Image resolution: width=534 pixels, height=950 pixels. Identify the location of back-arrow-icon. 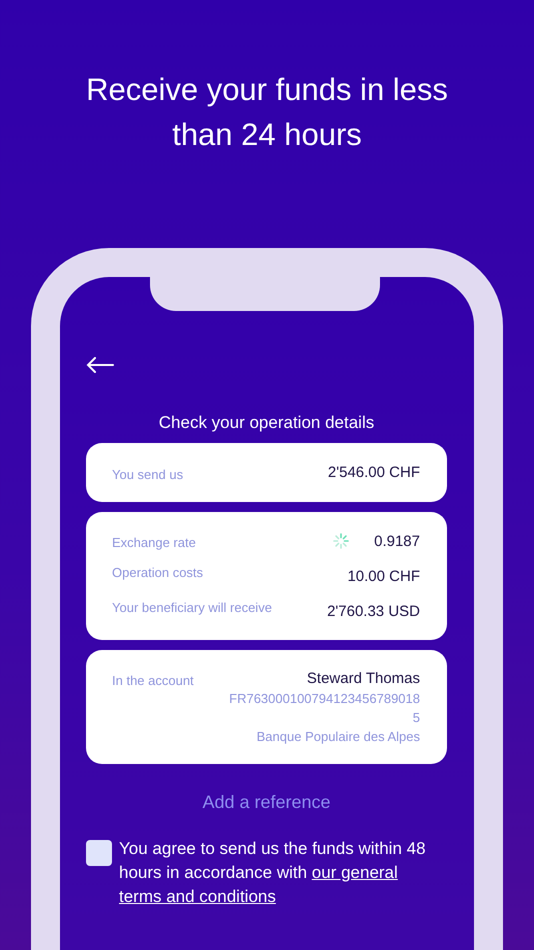
(100, 365).